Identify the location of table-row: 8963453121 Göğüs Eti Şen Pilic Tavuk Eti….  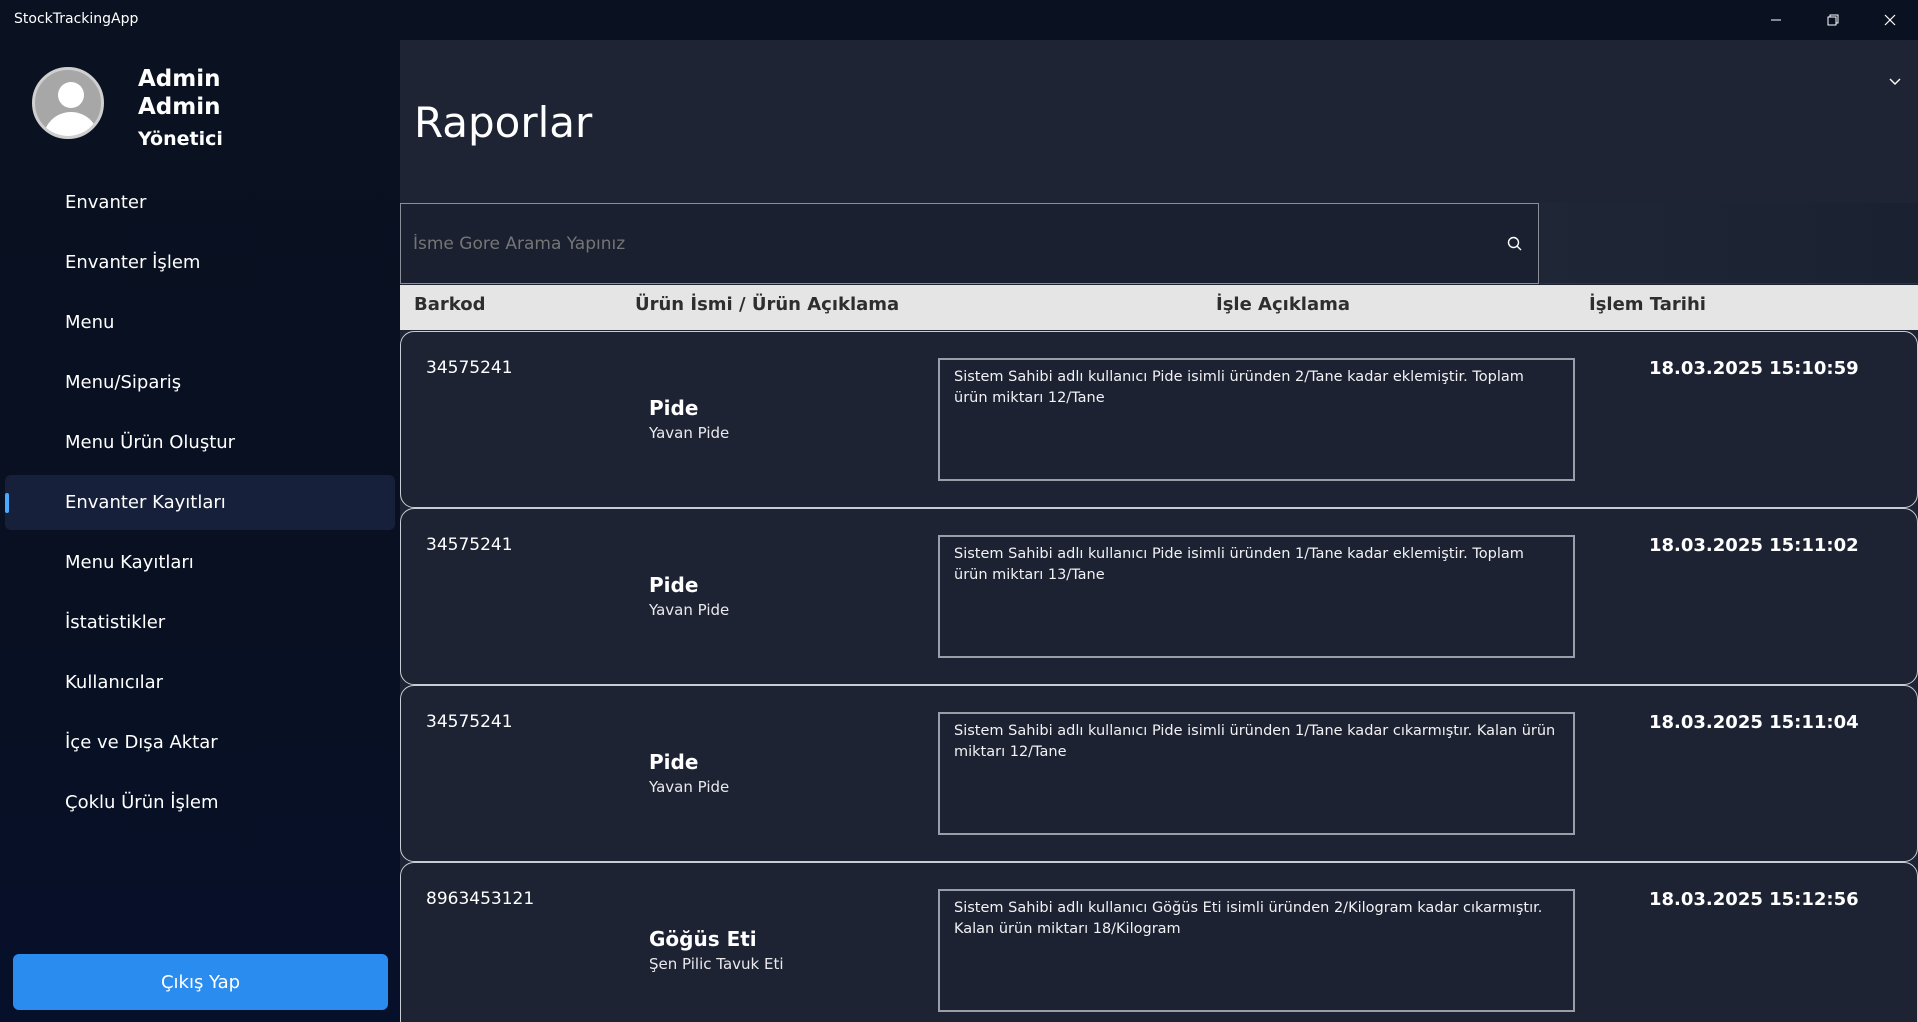
(1159, 942).